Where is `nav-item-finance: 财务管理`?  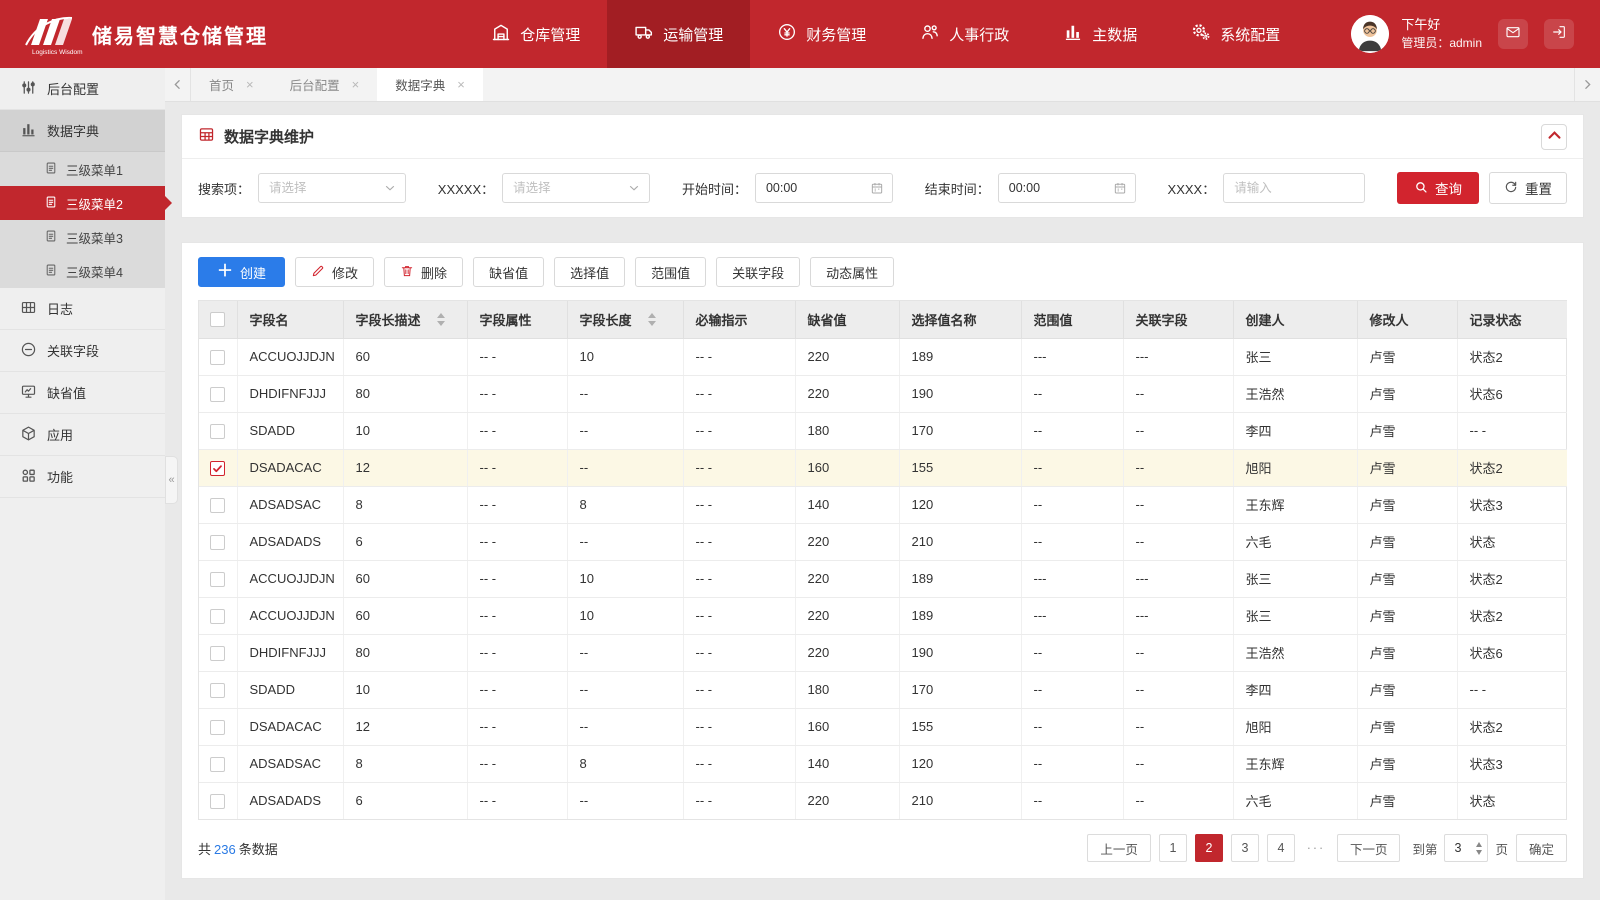
nav-item-finance: 财务管理 is located at coordinates (821, 34).